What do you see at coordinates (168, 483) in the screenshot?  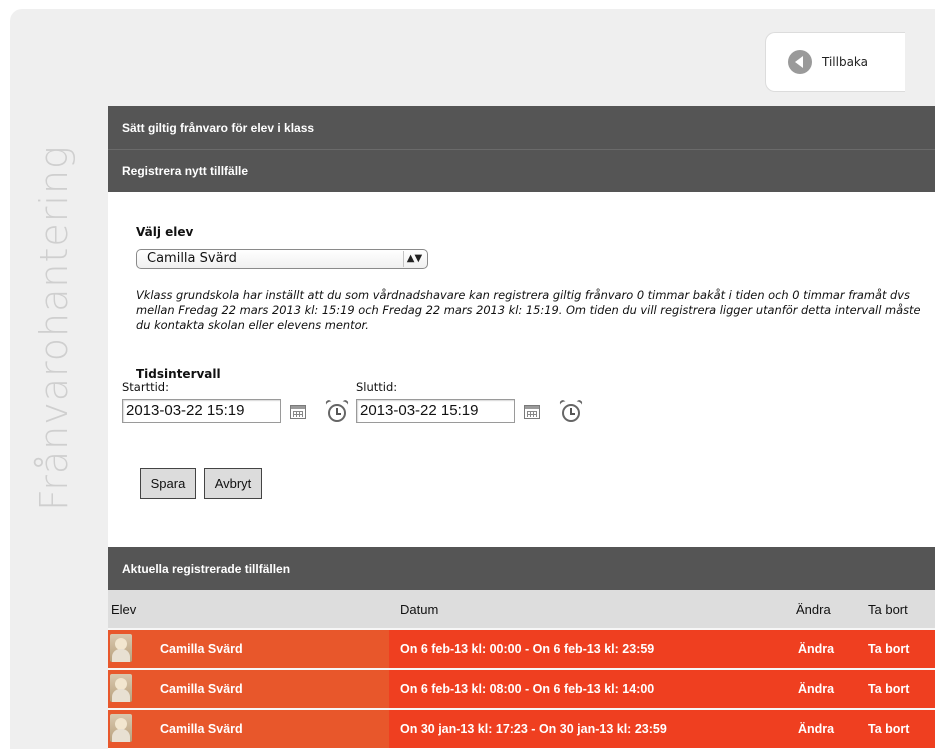 I see `save-button: Spara` at bounding box center [168, 483].